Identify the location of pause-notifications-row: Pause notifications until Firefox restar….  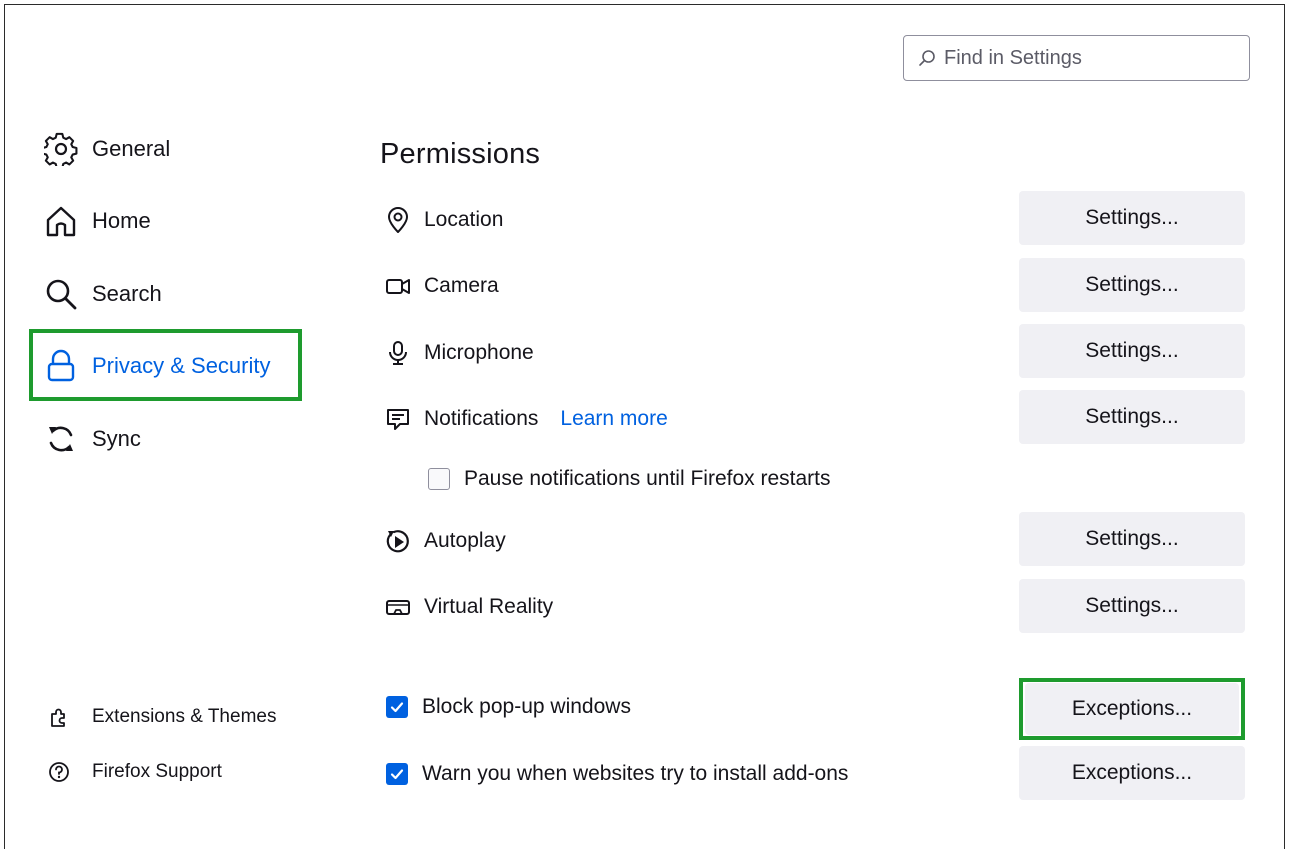
(629, 479).